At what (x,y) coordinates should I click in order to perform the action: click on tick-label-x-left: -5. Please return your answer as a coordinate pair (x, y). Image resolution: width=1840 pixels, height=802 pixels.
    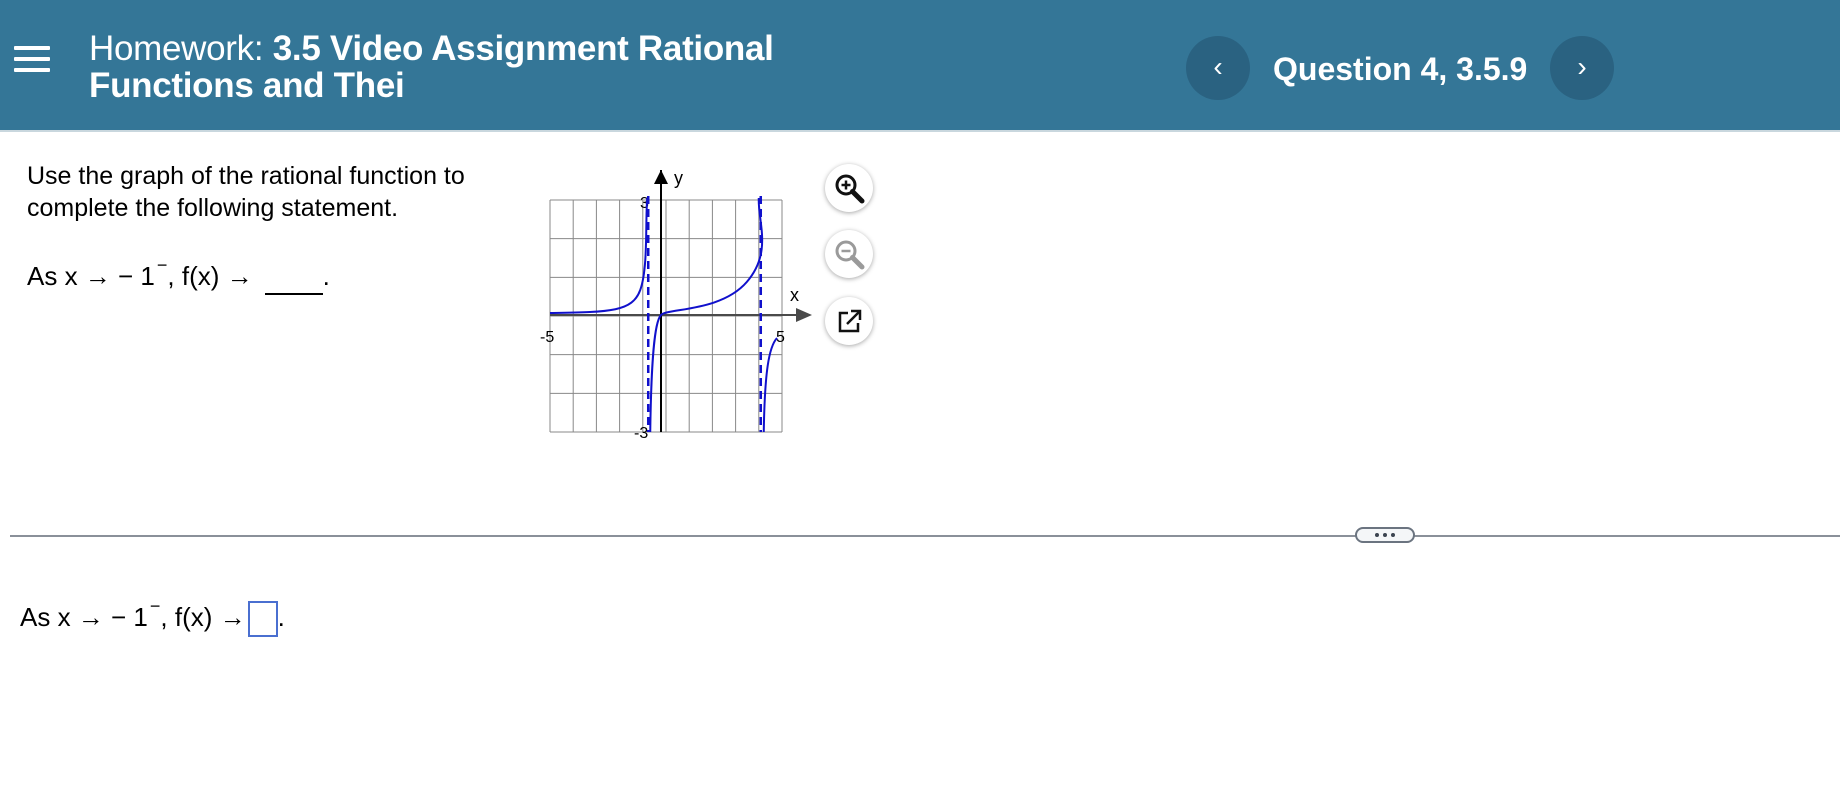
    Looking at the image, I should click on (547, 337).